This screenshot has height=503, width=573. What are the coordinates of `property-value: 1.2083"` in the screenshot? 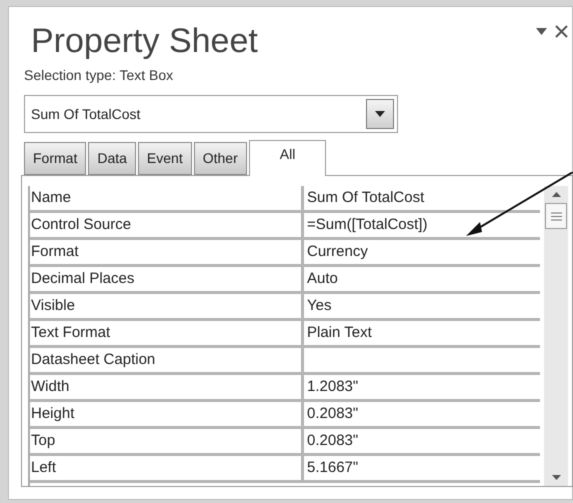 It's located at (422, 387).